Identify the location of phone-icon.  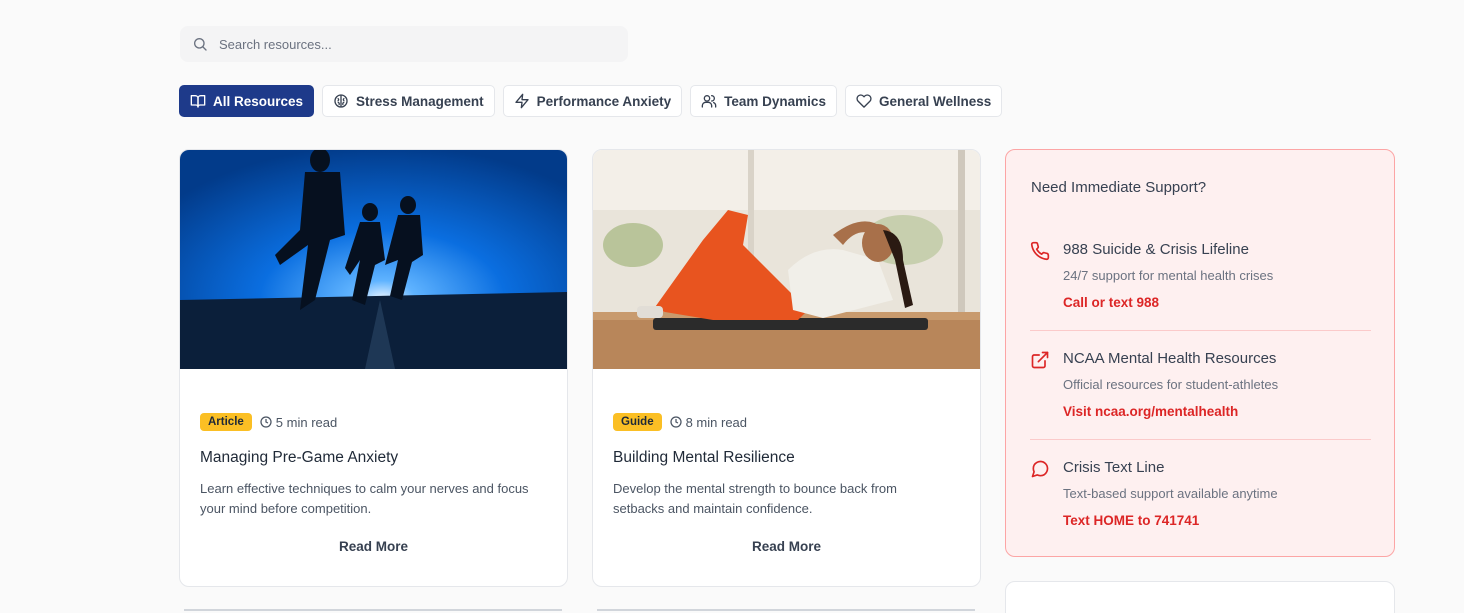
(1040, 251).